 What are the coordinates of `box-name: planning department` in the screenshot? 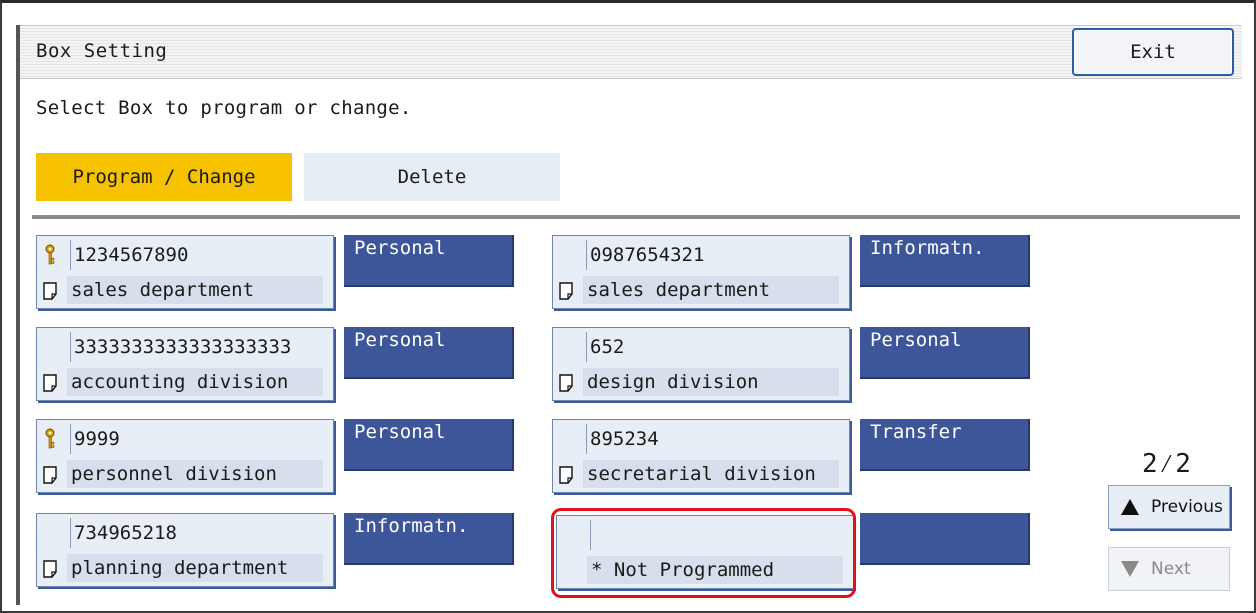 It's located at (195, 568).